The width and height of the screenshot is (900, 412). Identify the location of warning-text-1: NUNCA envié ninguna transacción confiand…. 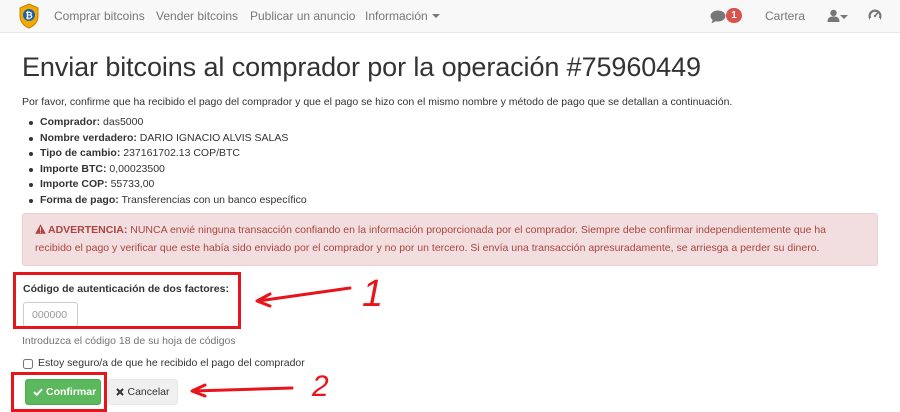
(478, 230).